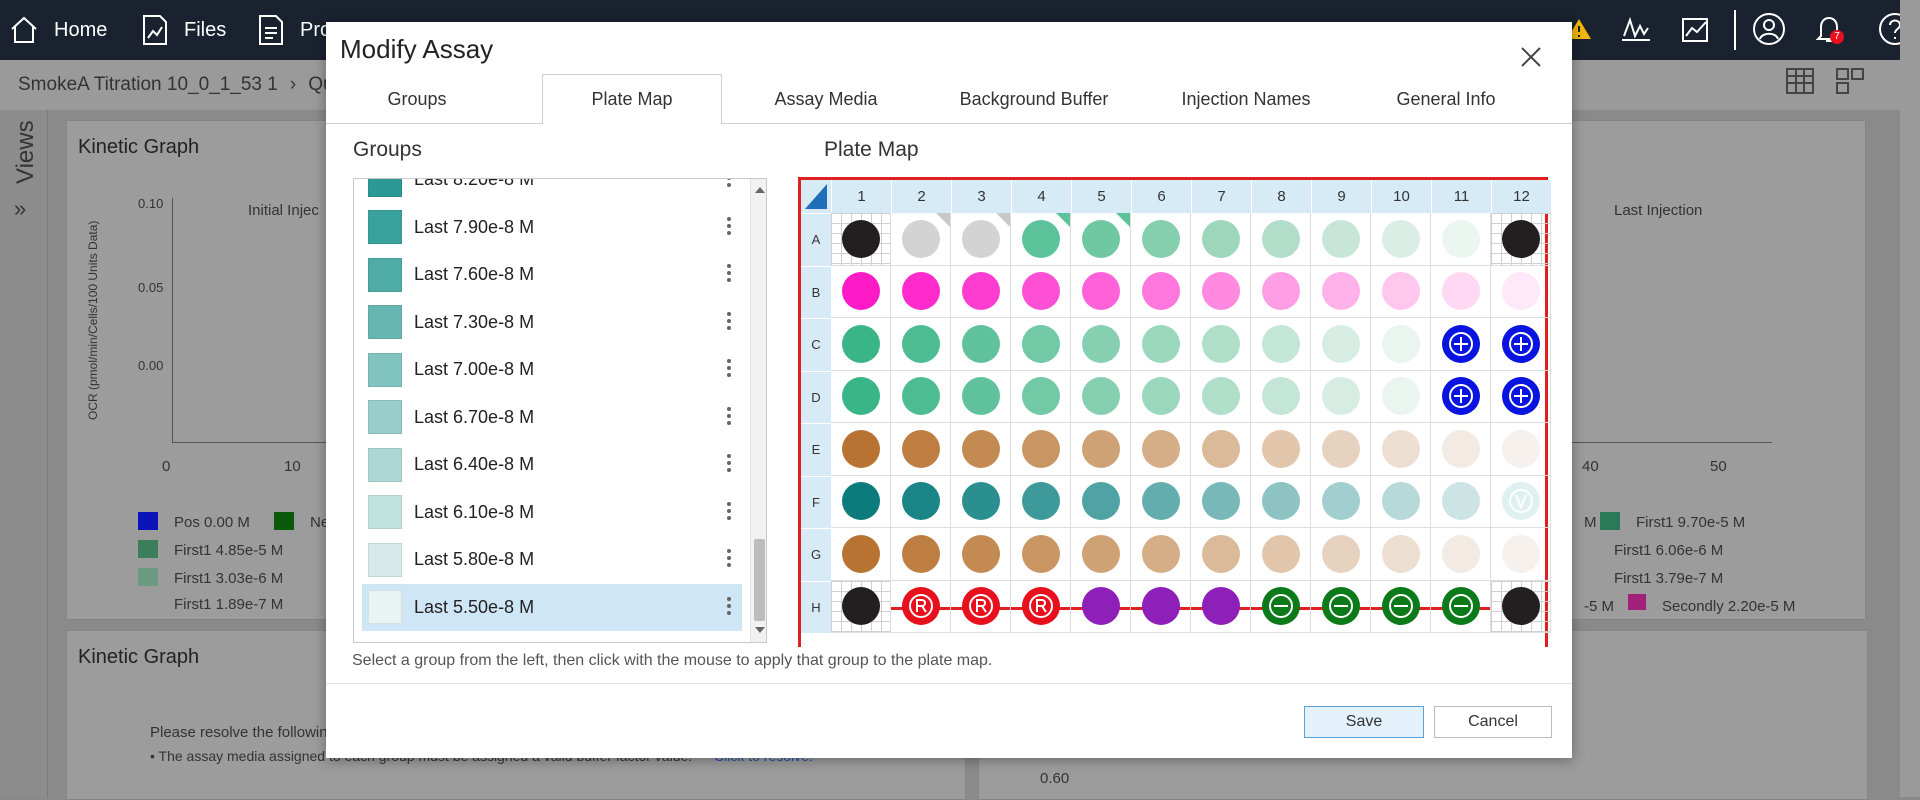 The image size is (1920, 800). What do you see at coordinates (1281, 291) in the screenshot?
I see `well-B8` at bounding box center [1281, 291].